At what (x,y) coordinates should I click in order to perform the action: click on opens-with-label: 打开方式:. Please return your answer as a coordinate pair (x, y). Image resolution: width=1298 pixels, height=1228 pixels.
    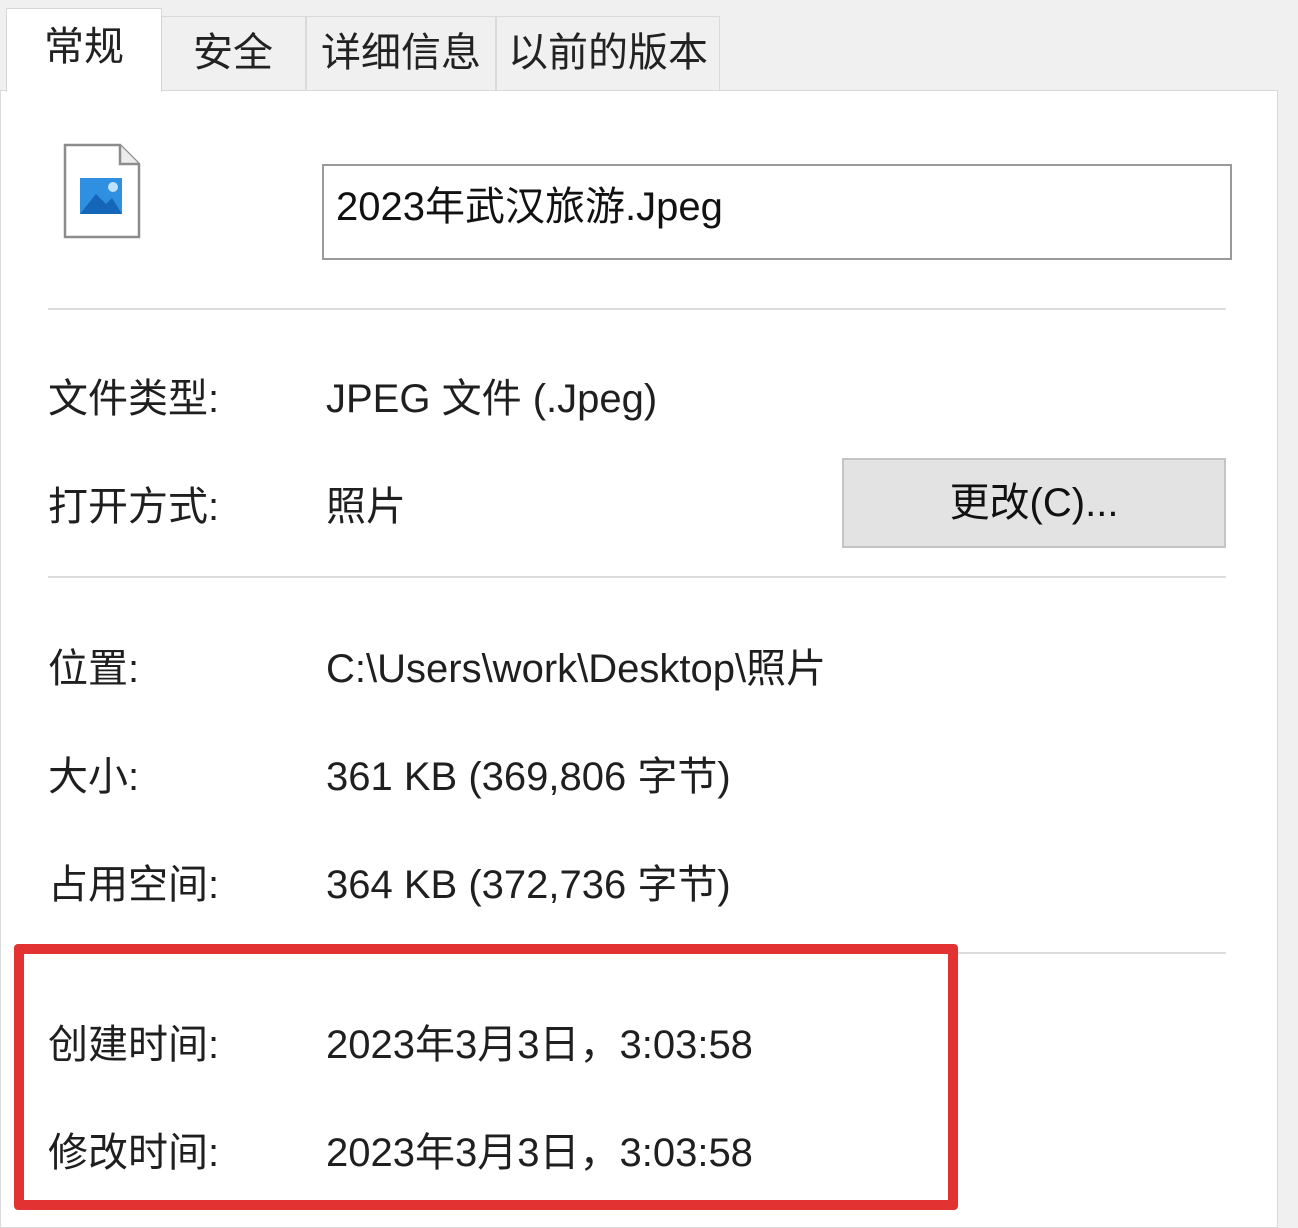
    Looking at the image, I should click on (134, 507).